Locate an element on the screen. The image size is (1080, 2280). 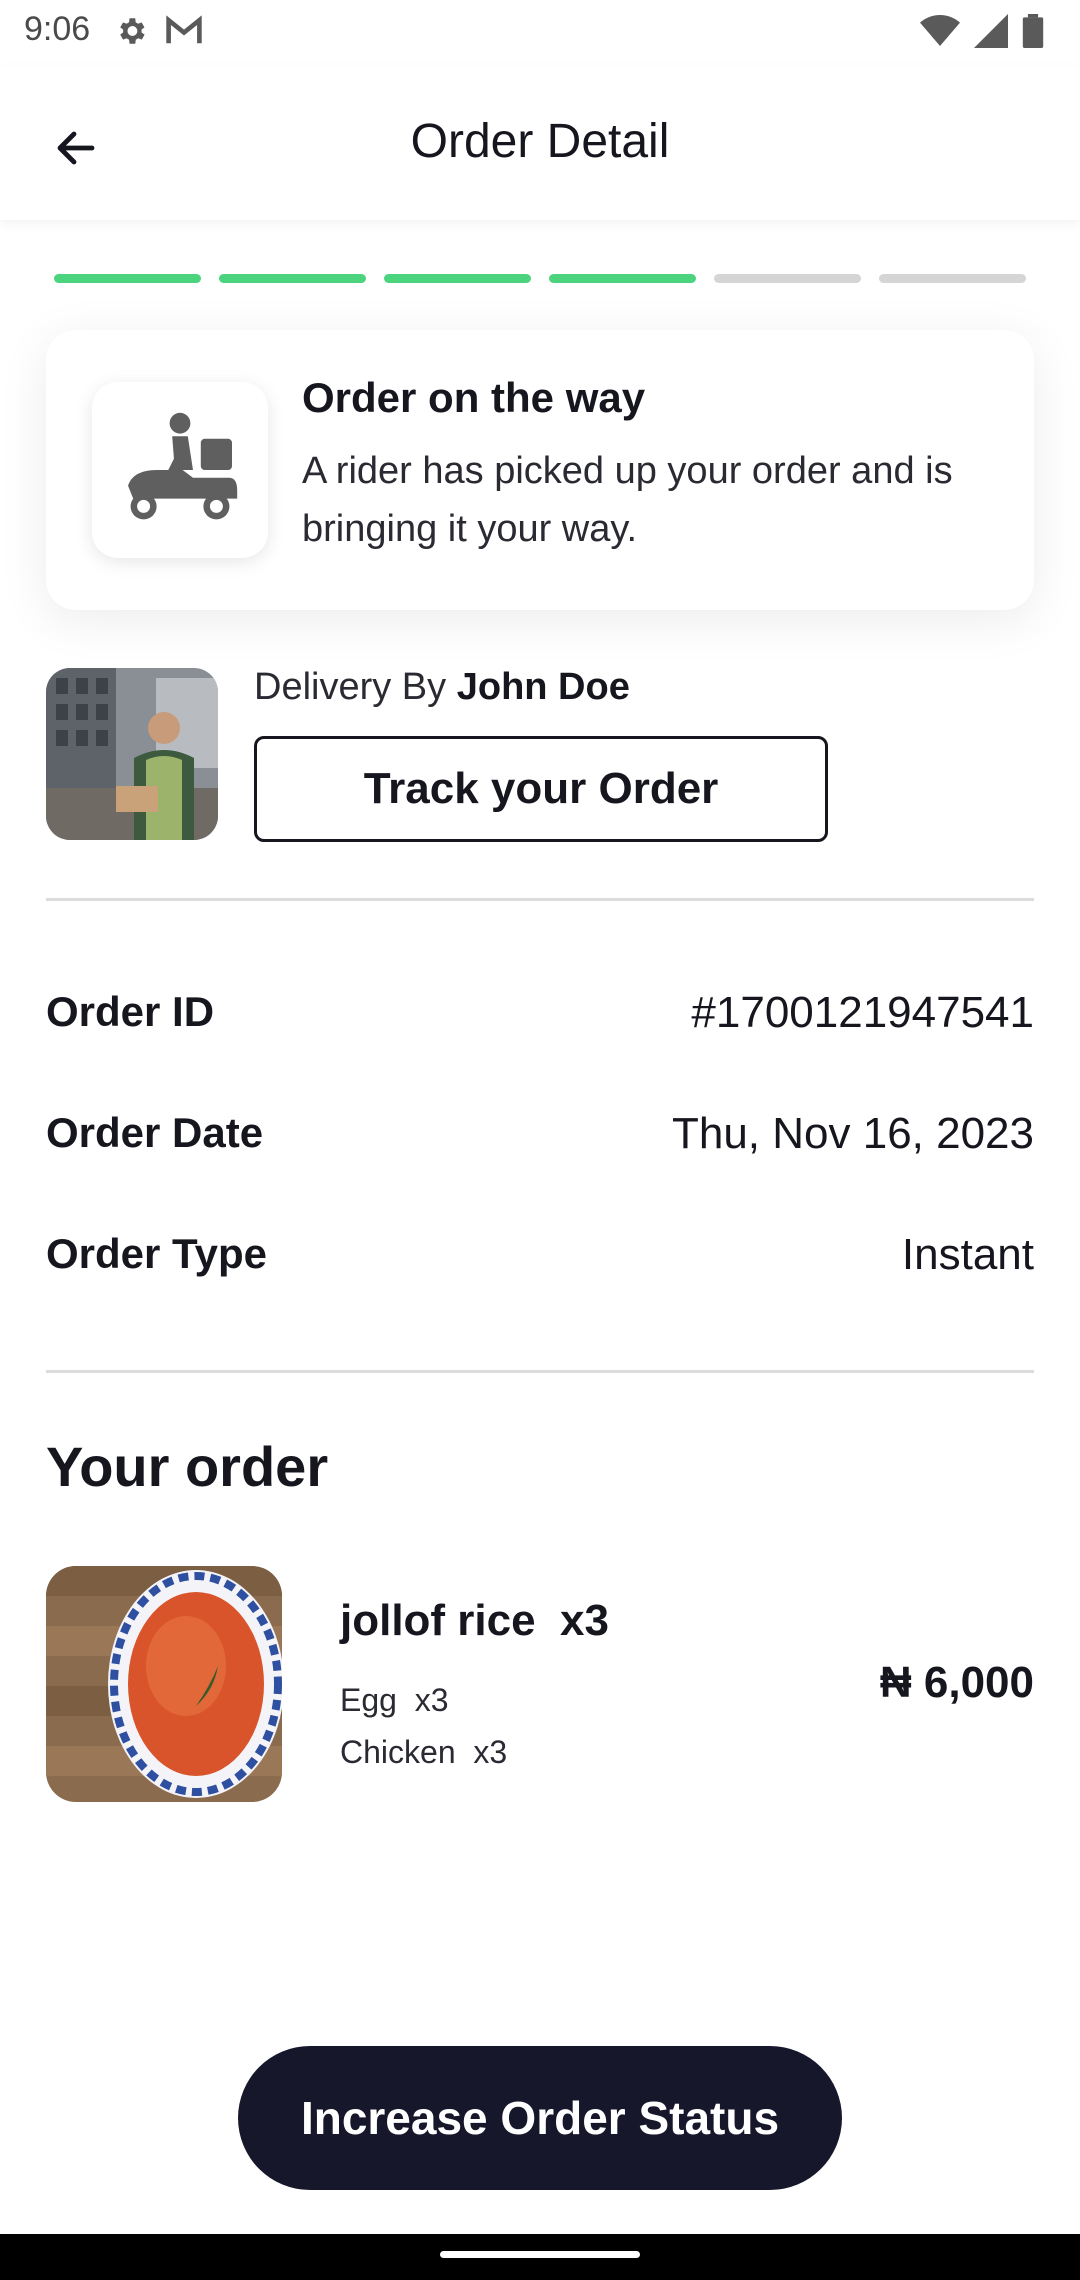
food-extra: Egg x3 is located at coordinates (394, 1700).